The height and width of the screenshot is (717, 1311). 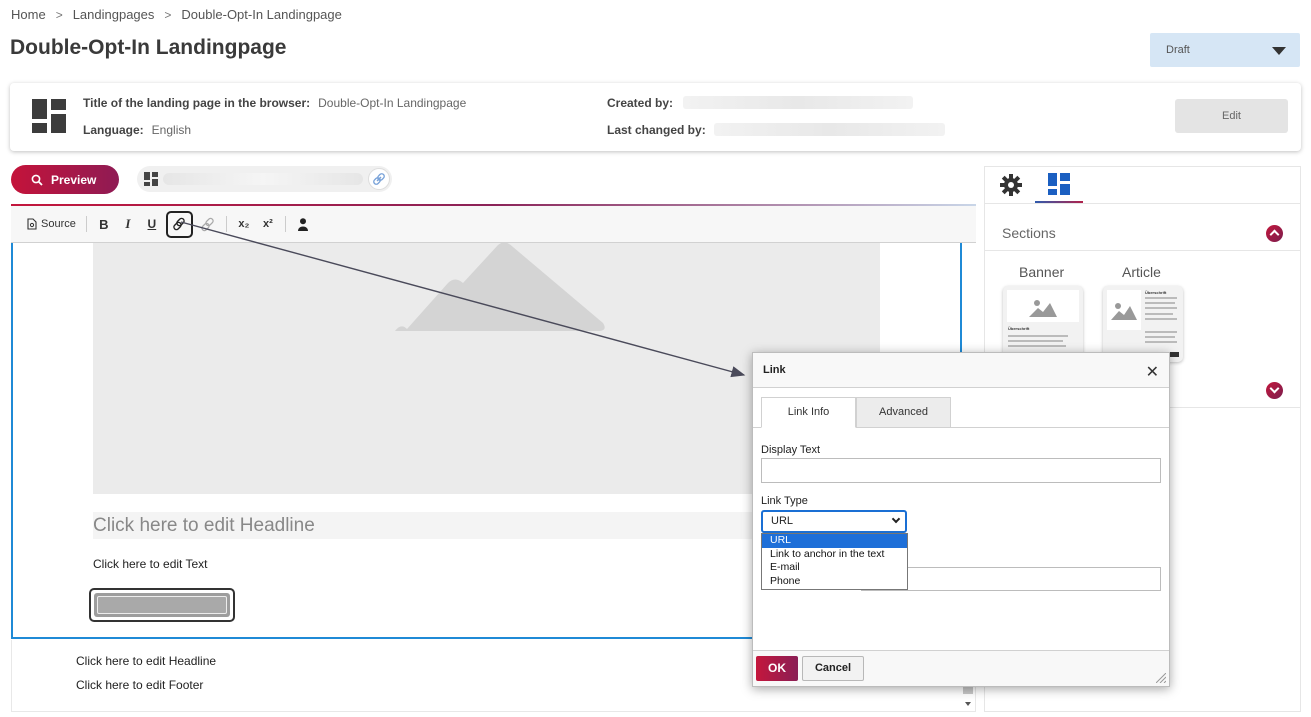 I want to click on preview-button: Preview, so click(x=65, y=179).